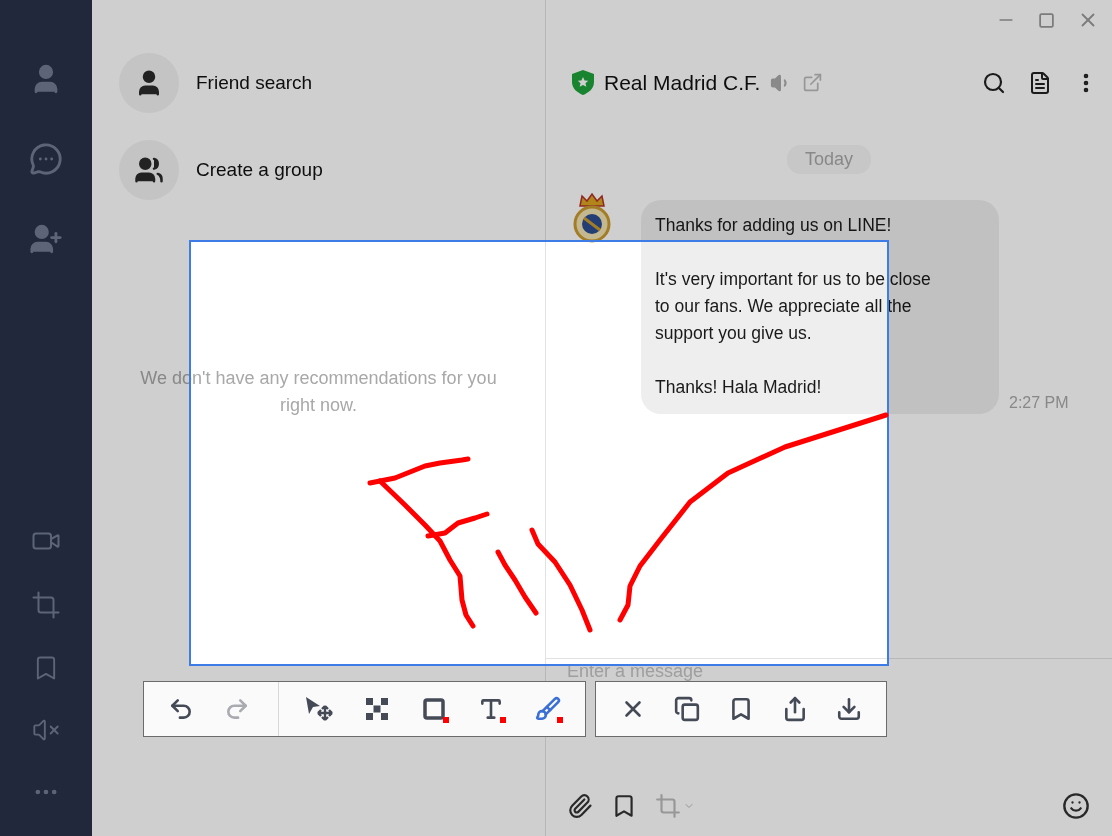  I want to click on message-text: Thanks! Hala Madrid!, so click(739, 387).